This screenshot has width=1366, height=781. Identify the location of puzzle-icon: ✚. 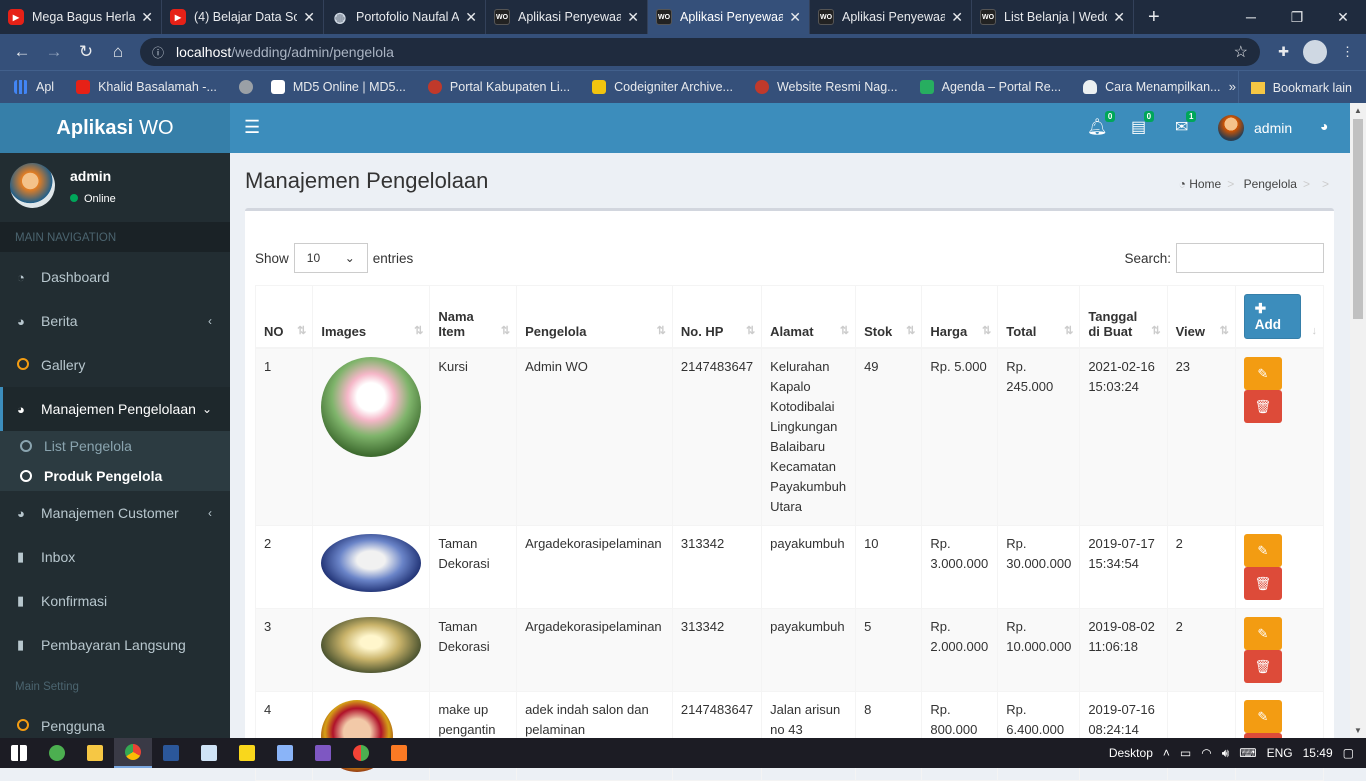
(1283, 52).